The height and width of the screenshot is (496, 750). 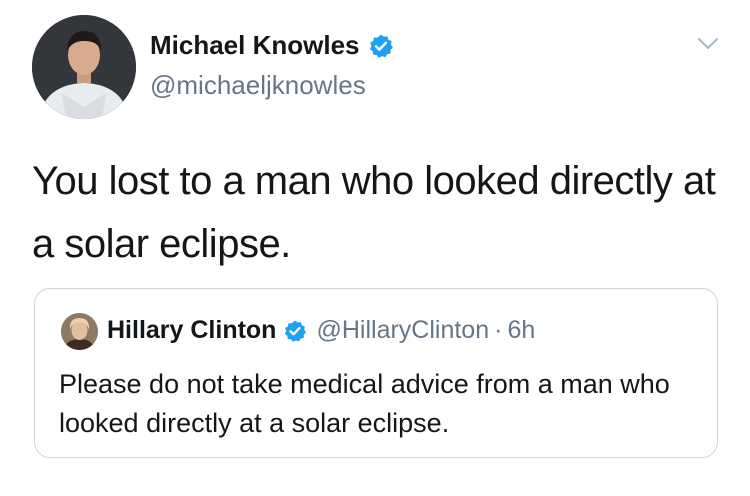 What do you see at coordinates (521, 330) in the screenshot?
I see `quoted-tweet-timestamp: 6h` at bounding box center [521, 330].